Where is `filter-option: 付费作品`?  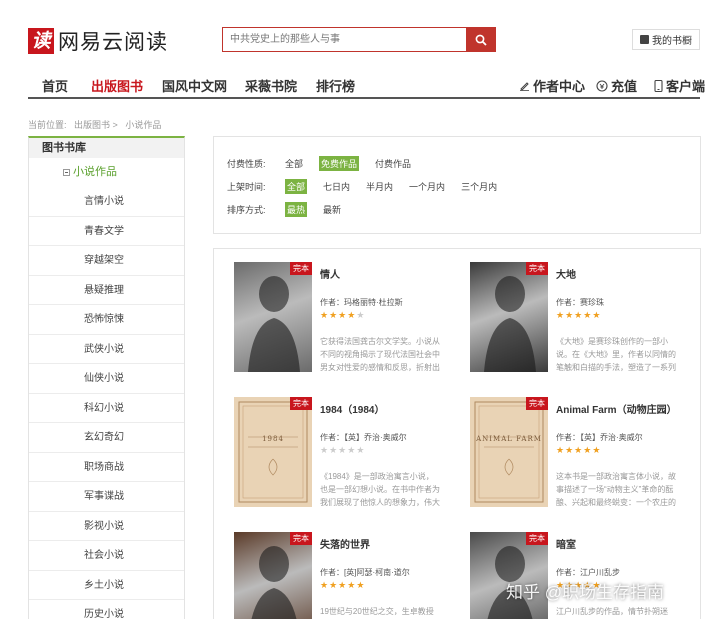
filter-option: 付费作品 is located at coordinates (393, 163).